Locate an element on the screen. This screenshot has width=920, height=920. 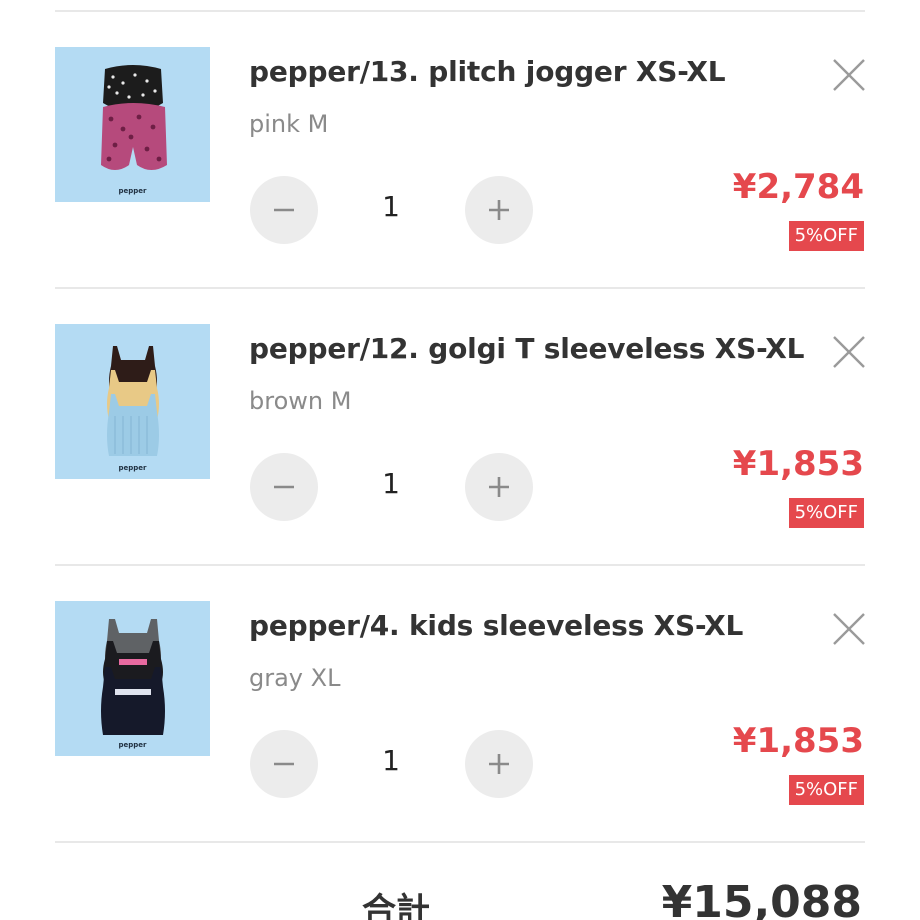
product-name: pepper/13. plitch jogger XS-XL is located at coordinates (487, 71).